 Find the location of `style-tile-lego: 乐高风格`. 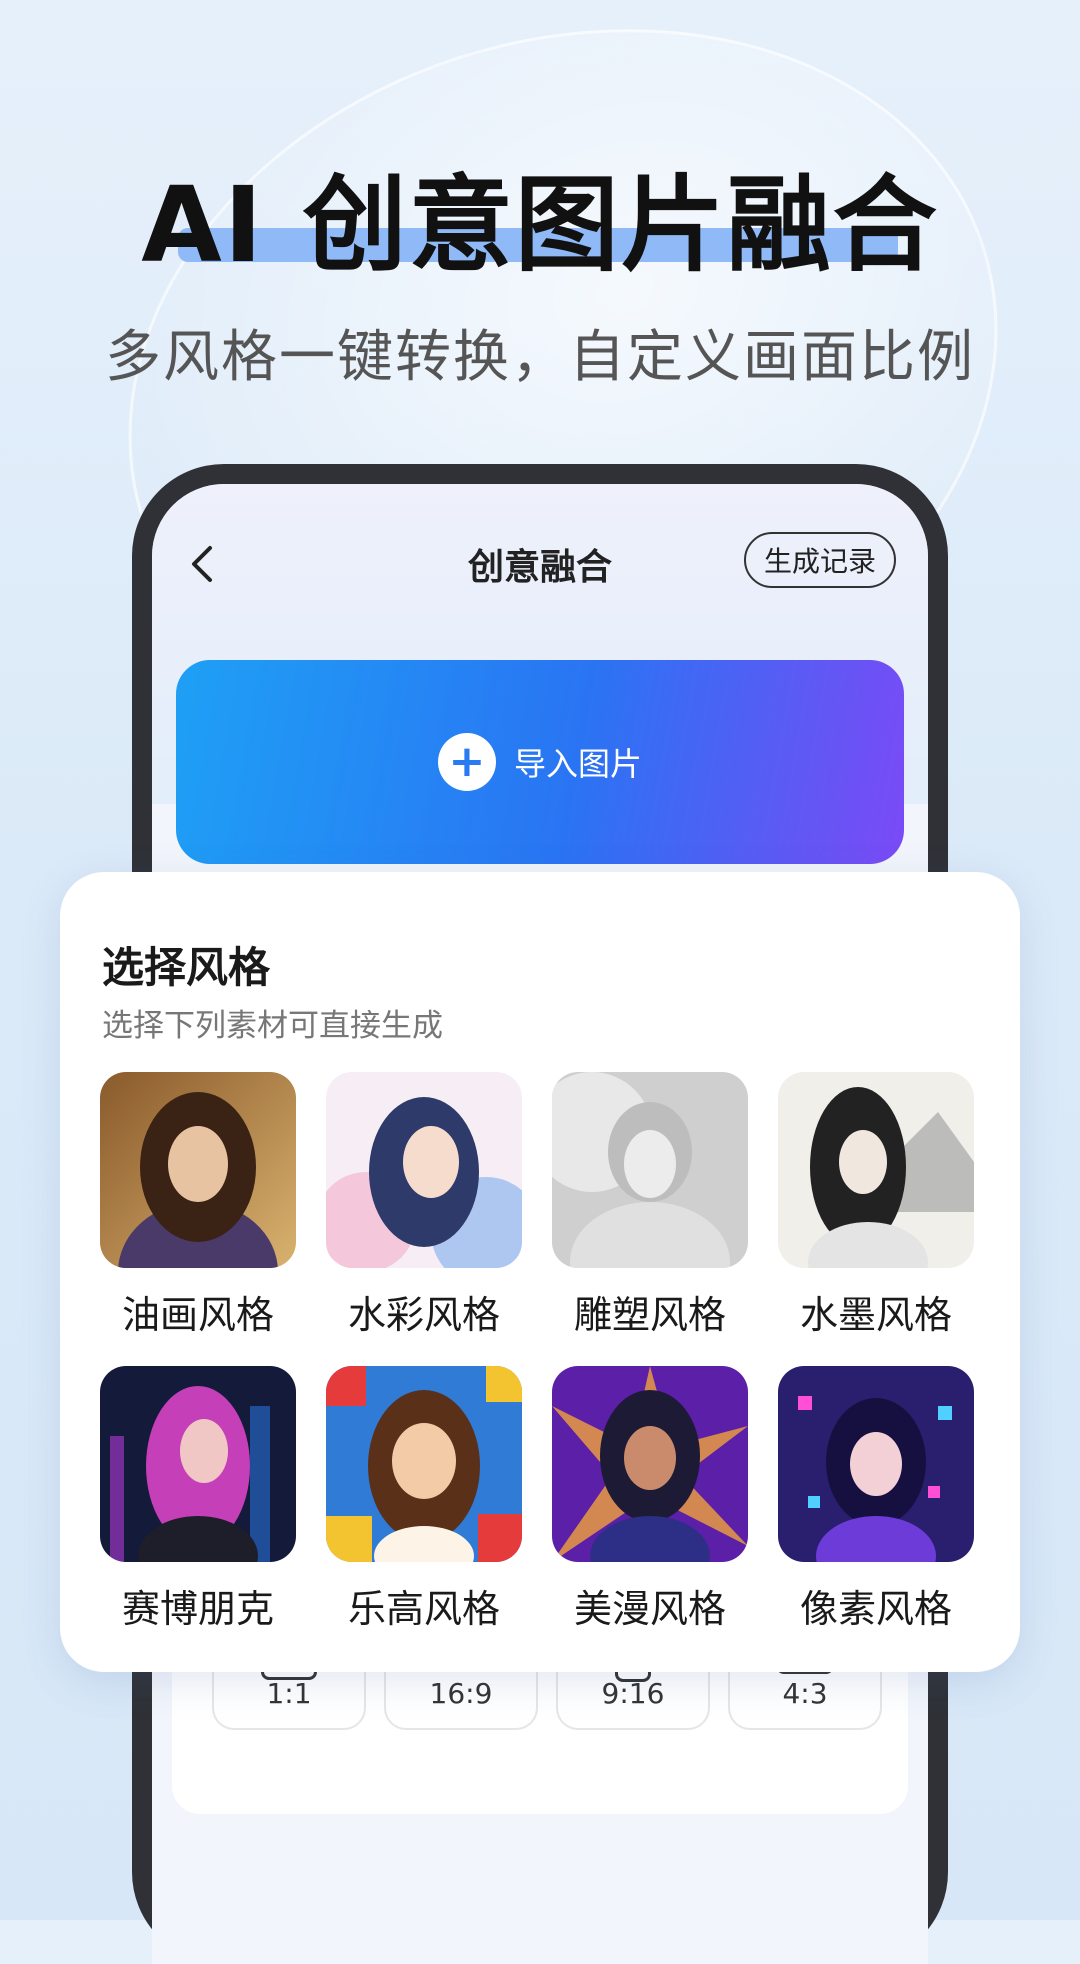

style-tile-lego: 乐高风格 is located at coordinates (424, 1499).